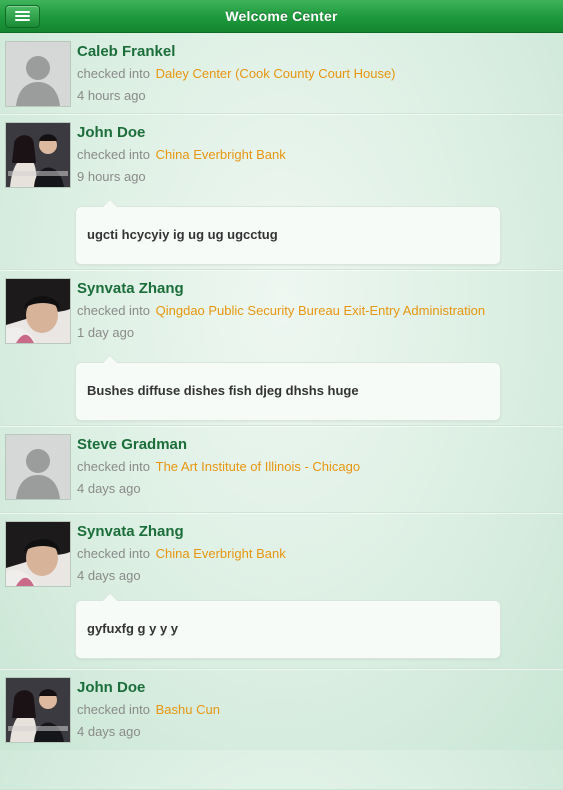 The width and height of the screenshot is (563, 790). Describe the element at coordinates (182, 234) in the screenshot. I see `comment-text: ugcti hcycyiy ig ug ug ugcctug` at that location.